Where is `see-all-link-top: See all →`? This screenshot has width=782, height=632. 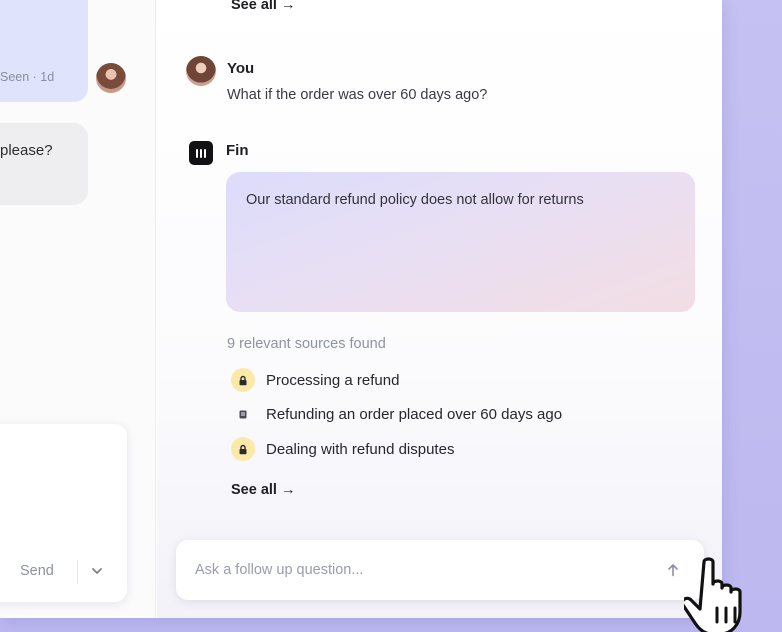 see-all-link-top: See all → is located at coordinates (263, 6).